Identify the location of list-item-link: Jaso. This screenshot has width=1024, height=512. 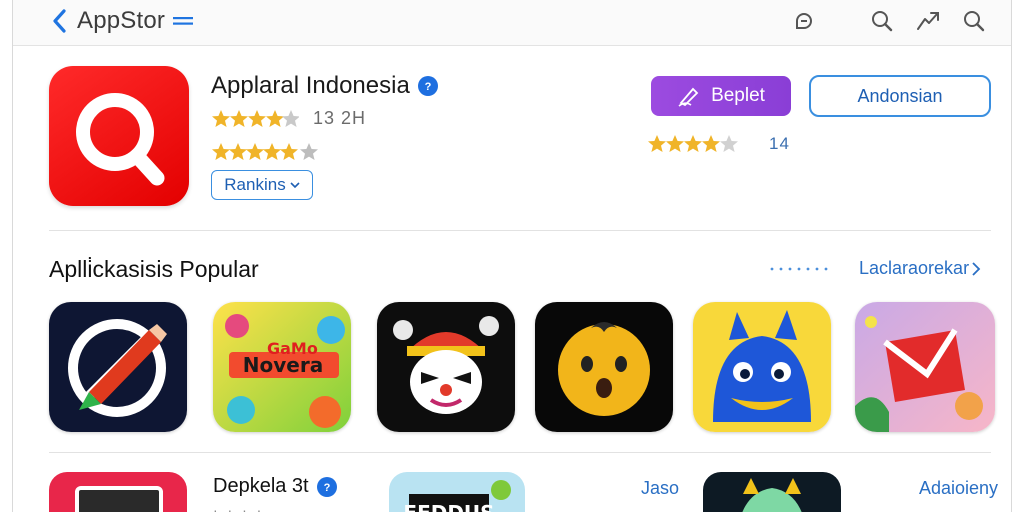
(660, 488).